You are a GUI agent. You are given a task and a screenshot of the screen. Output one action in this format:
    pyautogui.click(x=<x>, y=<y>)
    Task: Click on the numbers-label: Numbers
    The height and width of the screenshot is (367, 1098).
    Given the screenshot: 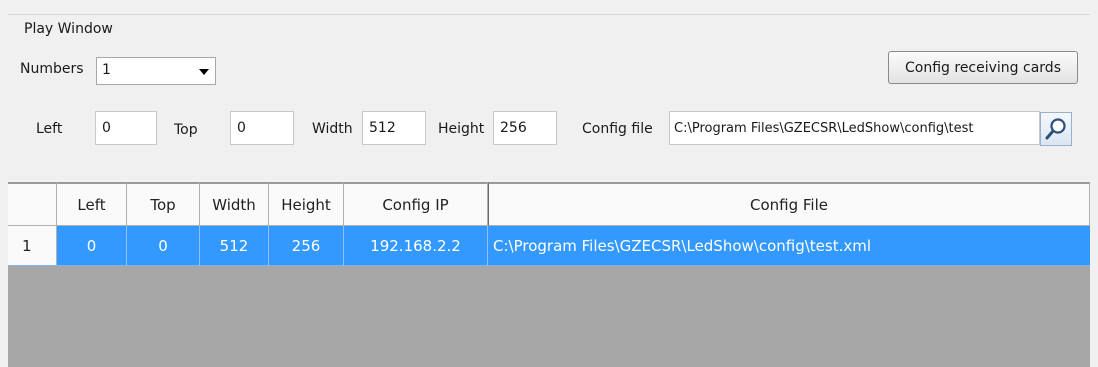 What is the action you would take?
    pyautogui.click(x=52, y=69)
    